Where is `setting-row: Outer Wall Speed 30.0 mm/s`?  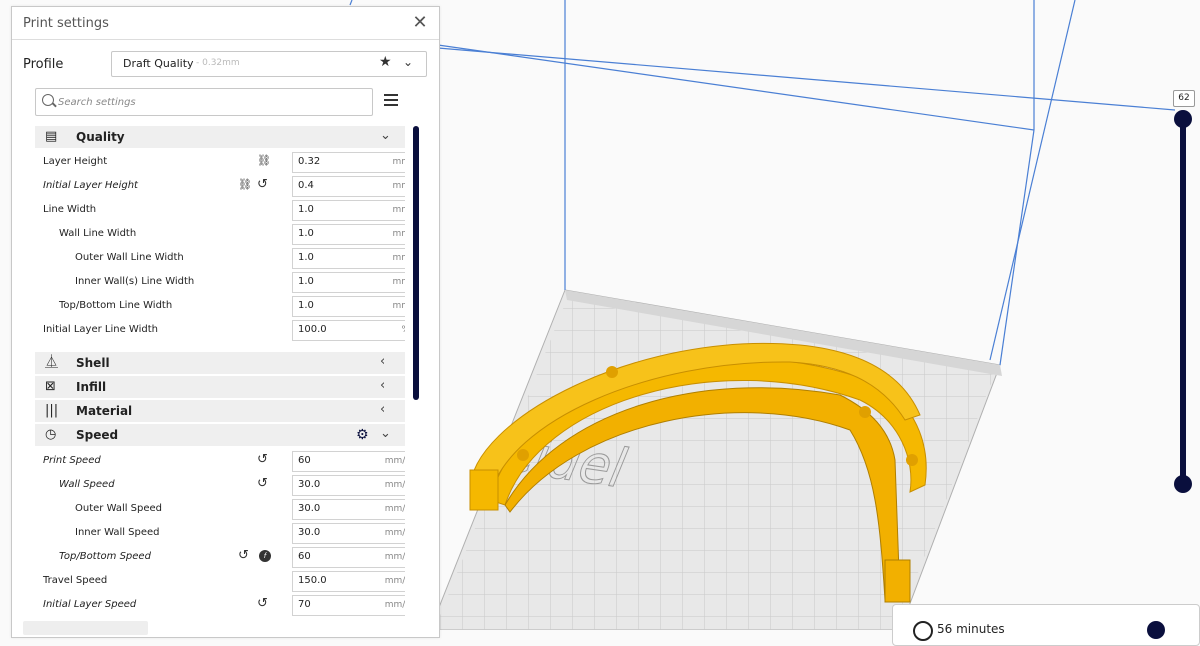
setting-row: Outer Wall Speed 30.0 mm/s is located at coordinates (220, 509).